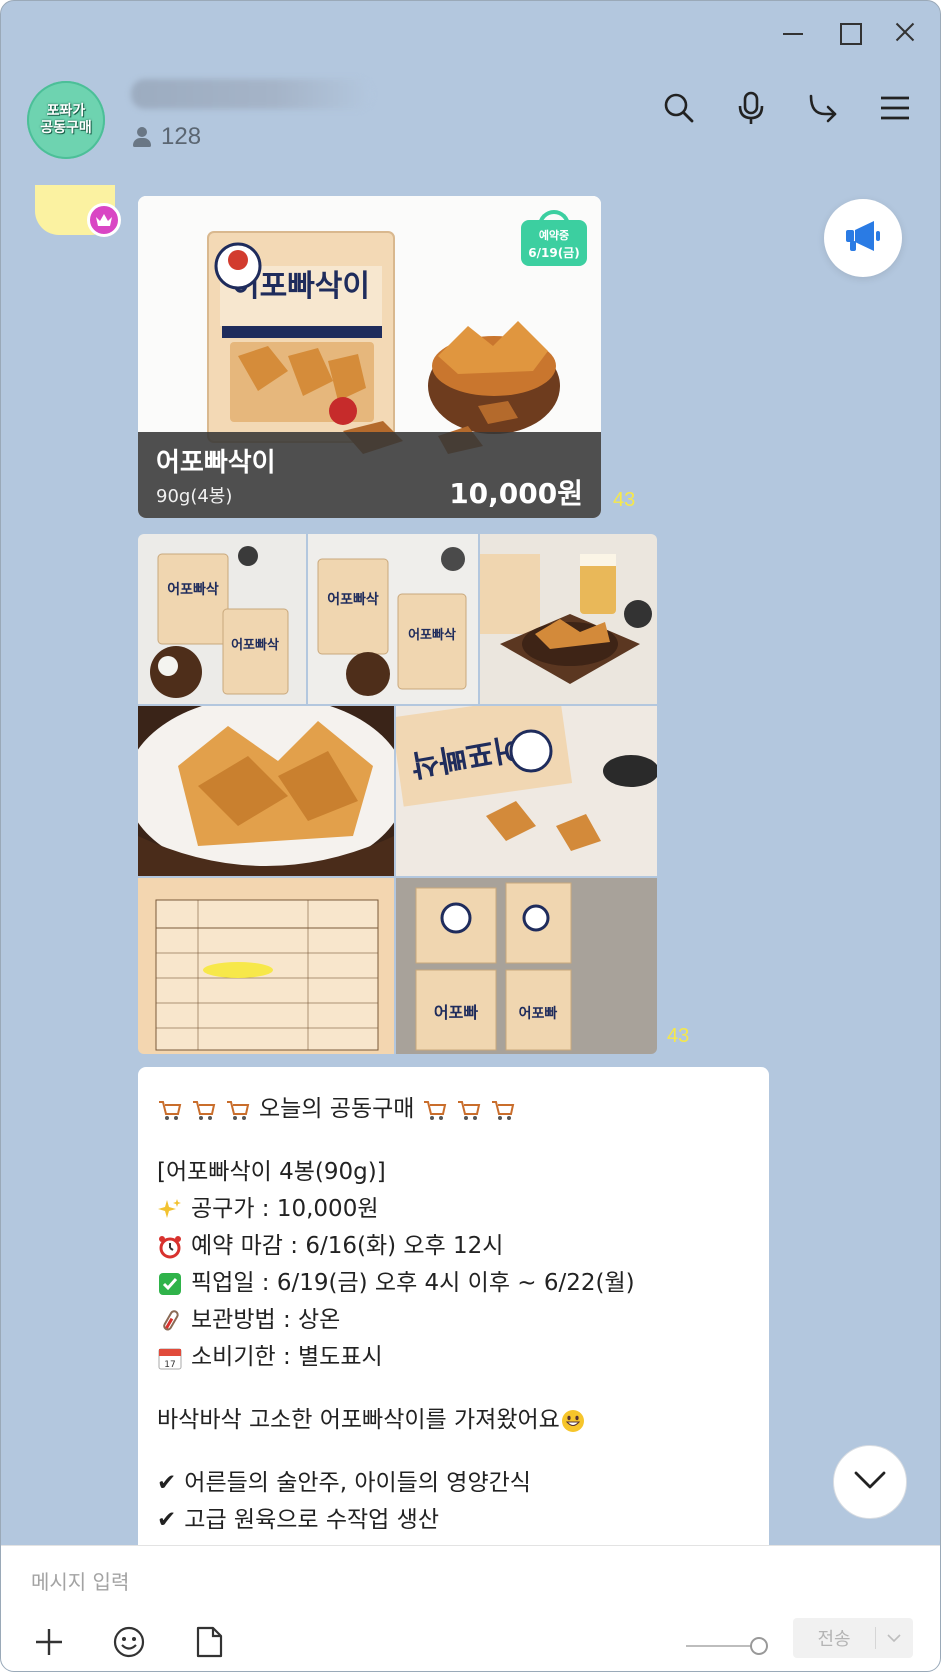 The height and width of the screenshot is (1672, 941). What do you see at coordinates (793, 32) in the screenshot?
I see `minimize-icon` at bounding box center [793, 32].